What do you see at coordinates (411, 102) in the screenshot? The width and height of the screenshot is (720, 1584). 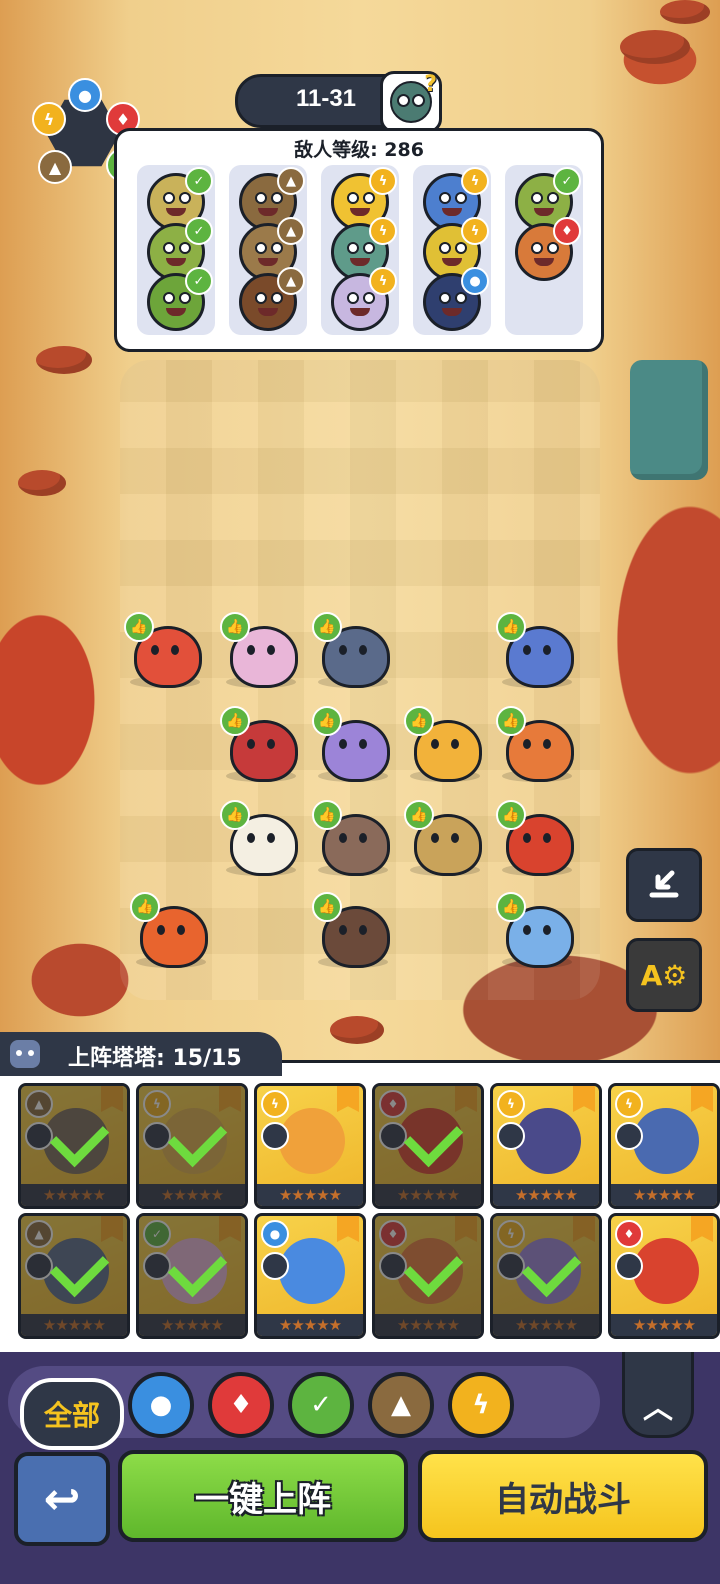 I see `boss-head-icon: ?` at bounding box center [411, 102].